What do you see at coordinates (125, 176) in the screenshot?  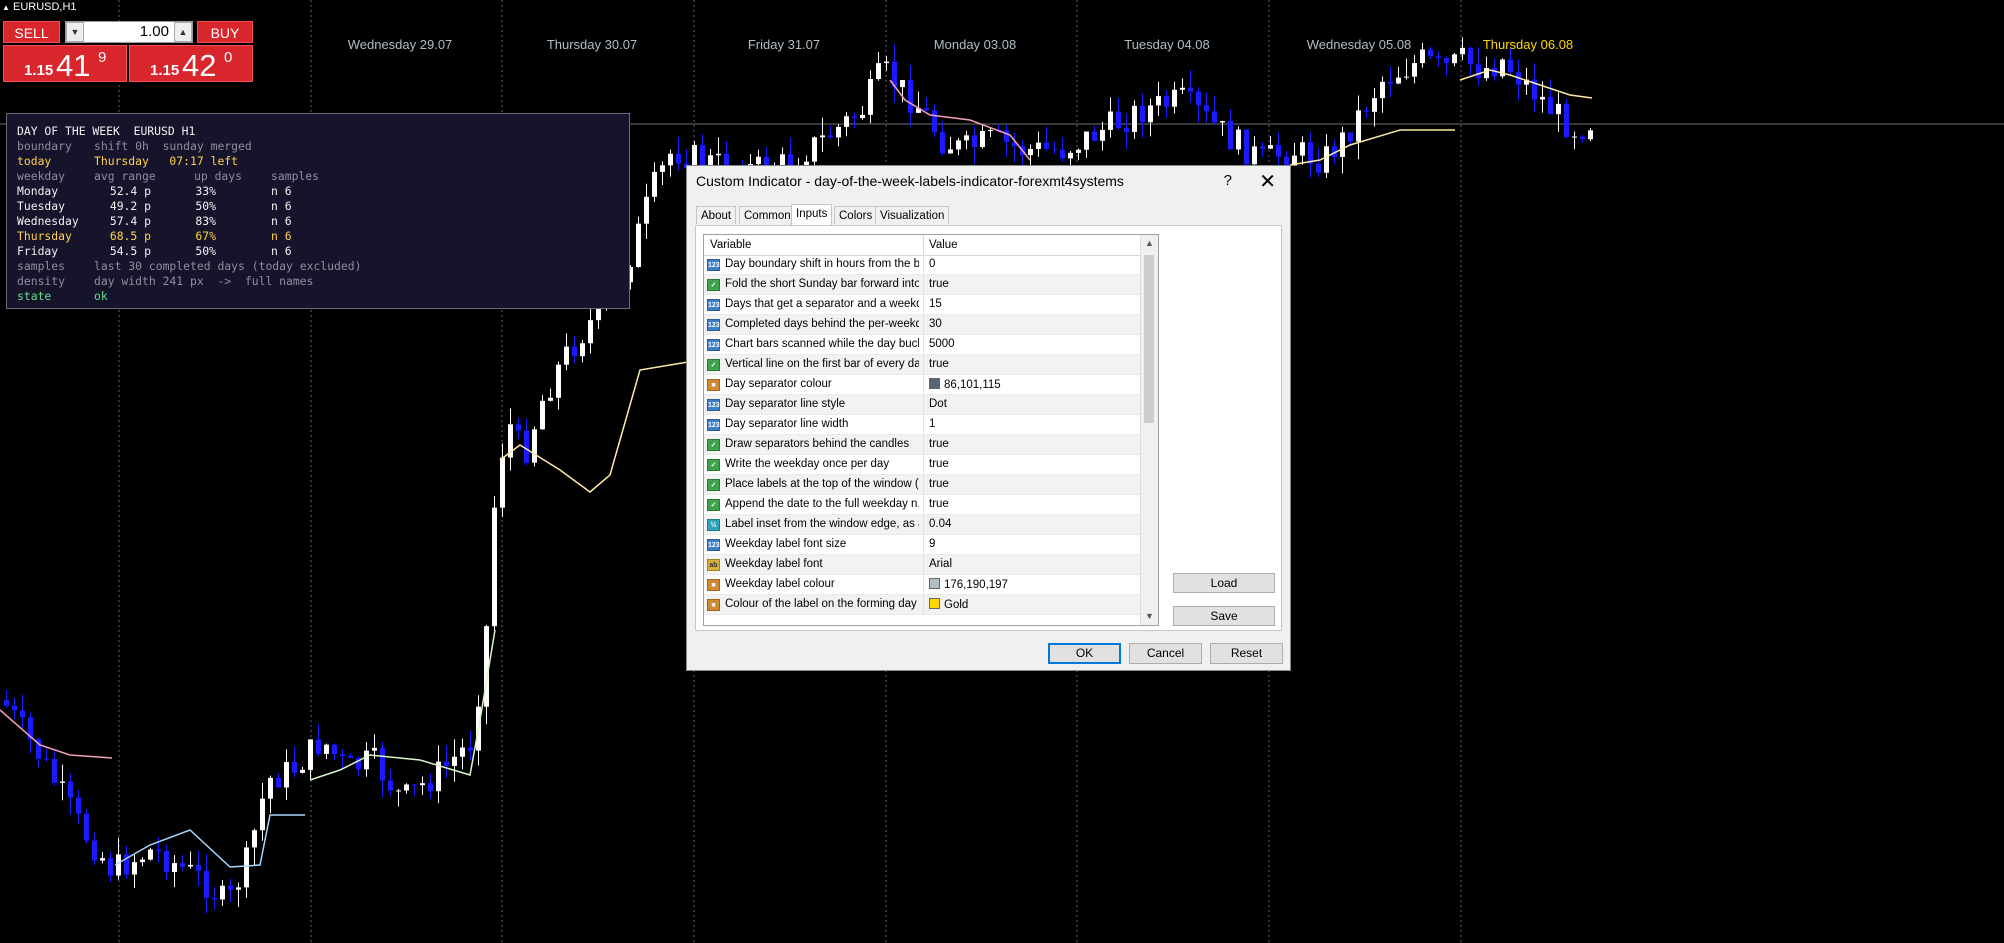 I see `info-col-range: avg range` at bounding box center [125, 176].